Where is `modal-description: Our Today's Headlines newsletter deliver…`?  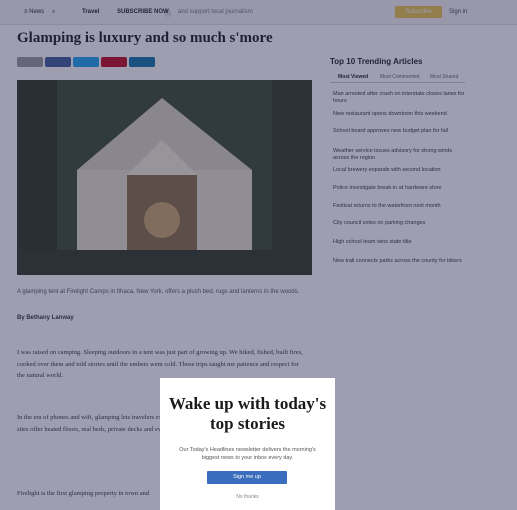
modal-description: Our Today's Headlines newsletter deliver… is located at coordinates (247, 454).